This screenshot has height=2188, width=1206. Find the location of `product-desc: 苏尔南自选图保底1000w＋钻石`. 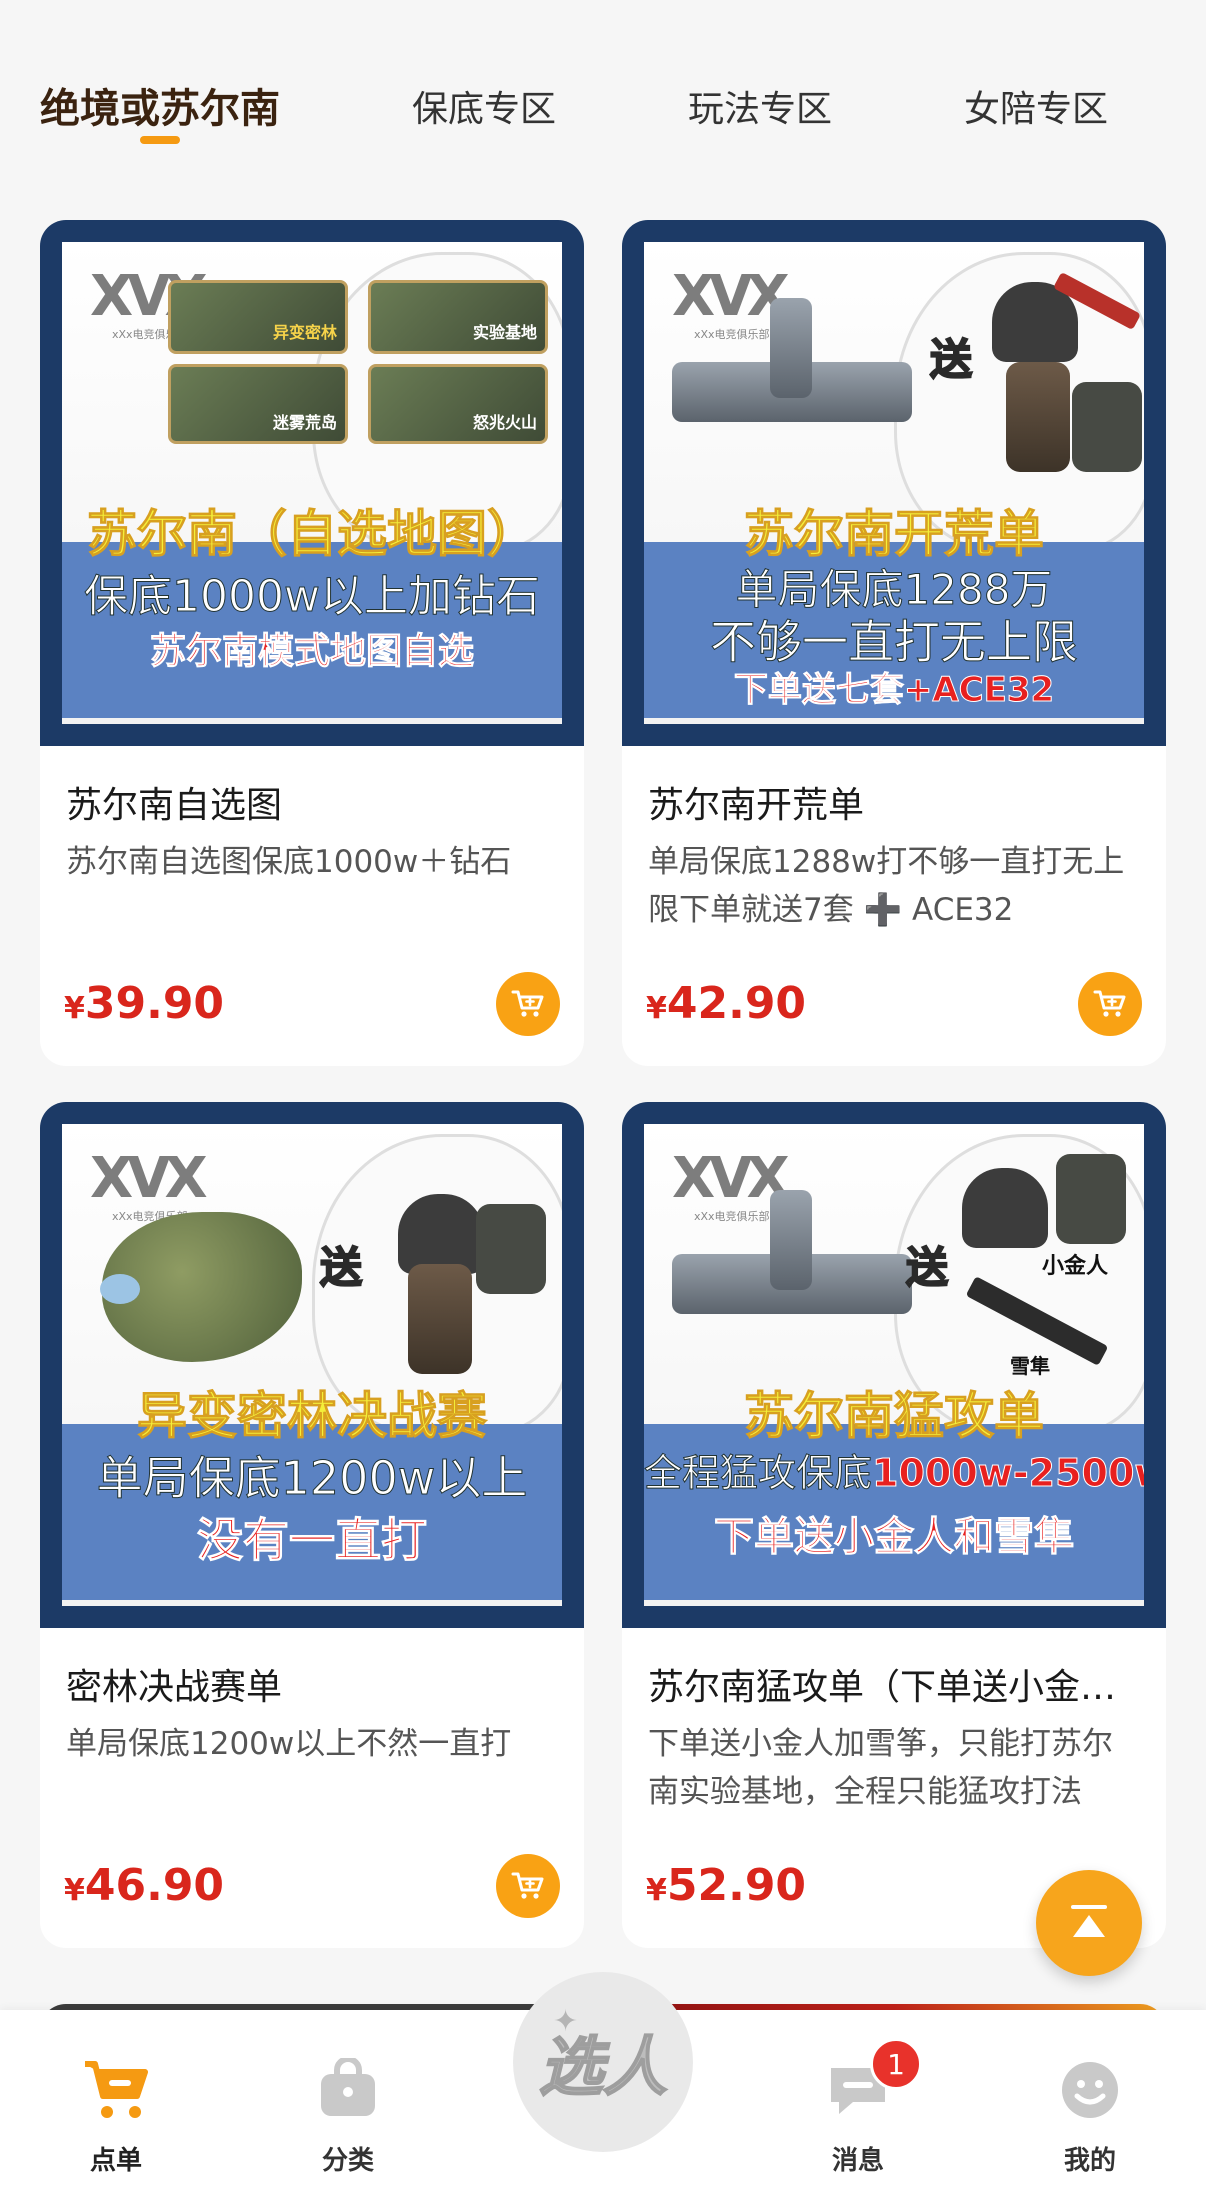

product-desc: 苏尔南自选图保底1000w＋钻石 is located at coordinates (289, 862).